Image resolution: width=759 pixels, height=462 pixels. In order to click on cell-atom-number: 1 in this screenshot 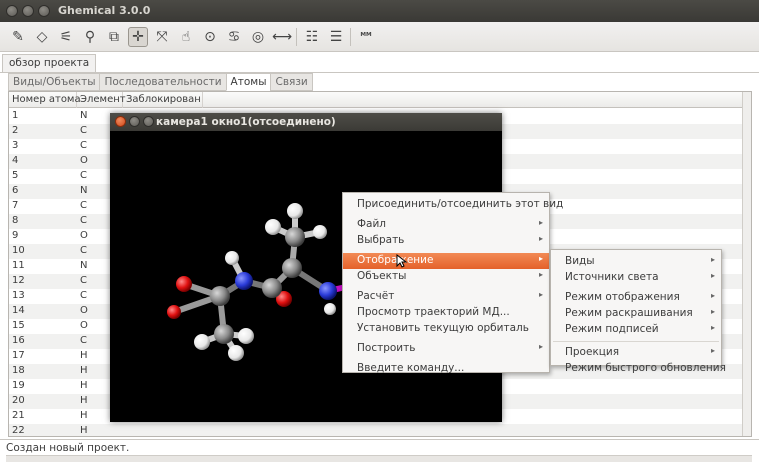, I will do `click(15, 115)`.